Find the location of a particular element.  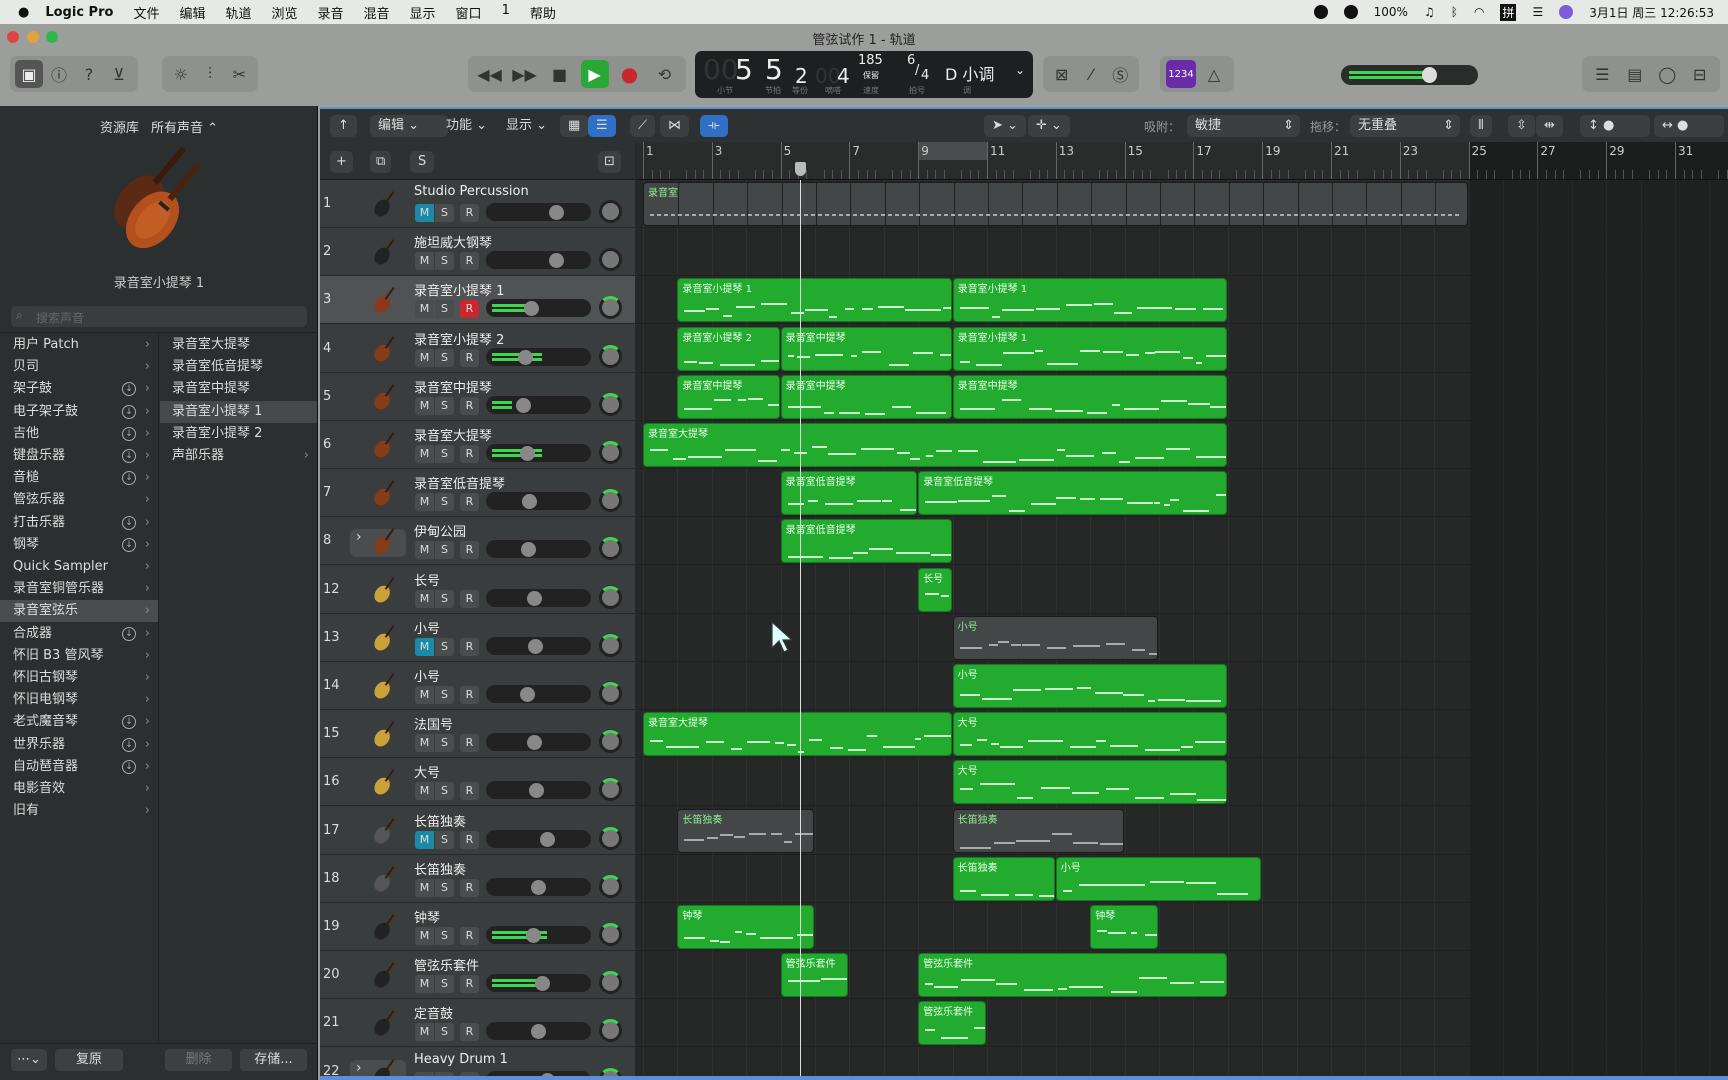

library-category: 电影音效 › is located at coordinates (79, 789).